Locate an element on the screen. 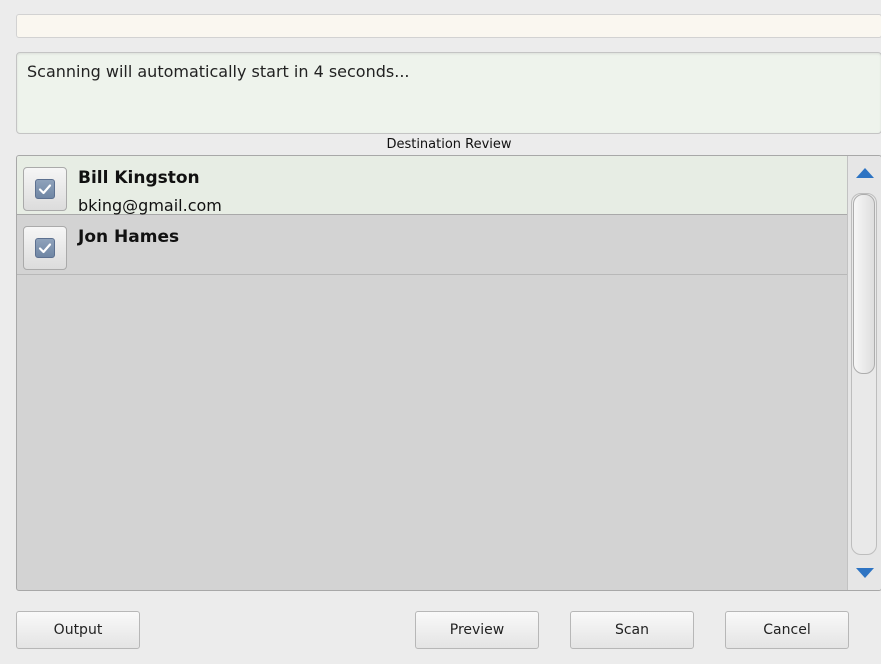  triangle-up-icon is located at coordinates (864, 173).